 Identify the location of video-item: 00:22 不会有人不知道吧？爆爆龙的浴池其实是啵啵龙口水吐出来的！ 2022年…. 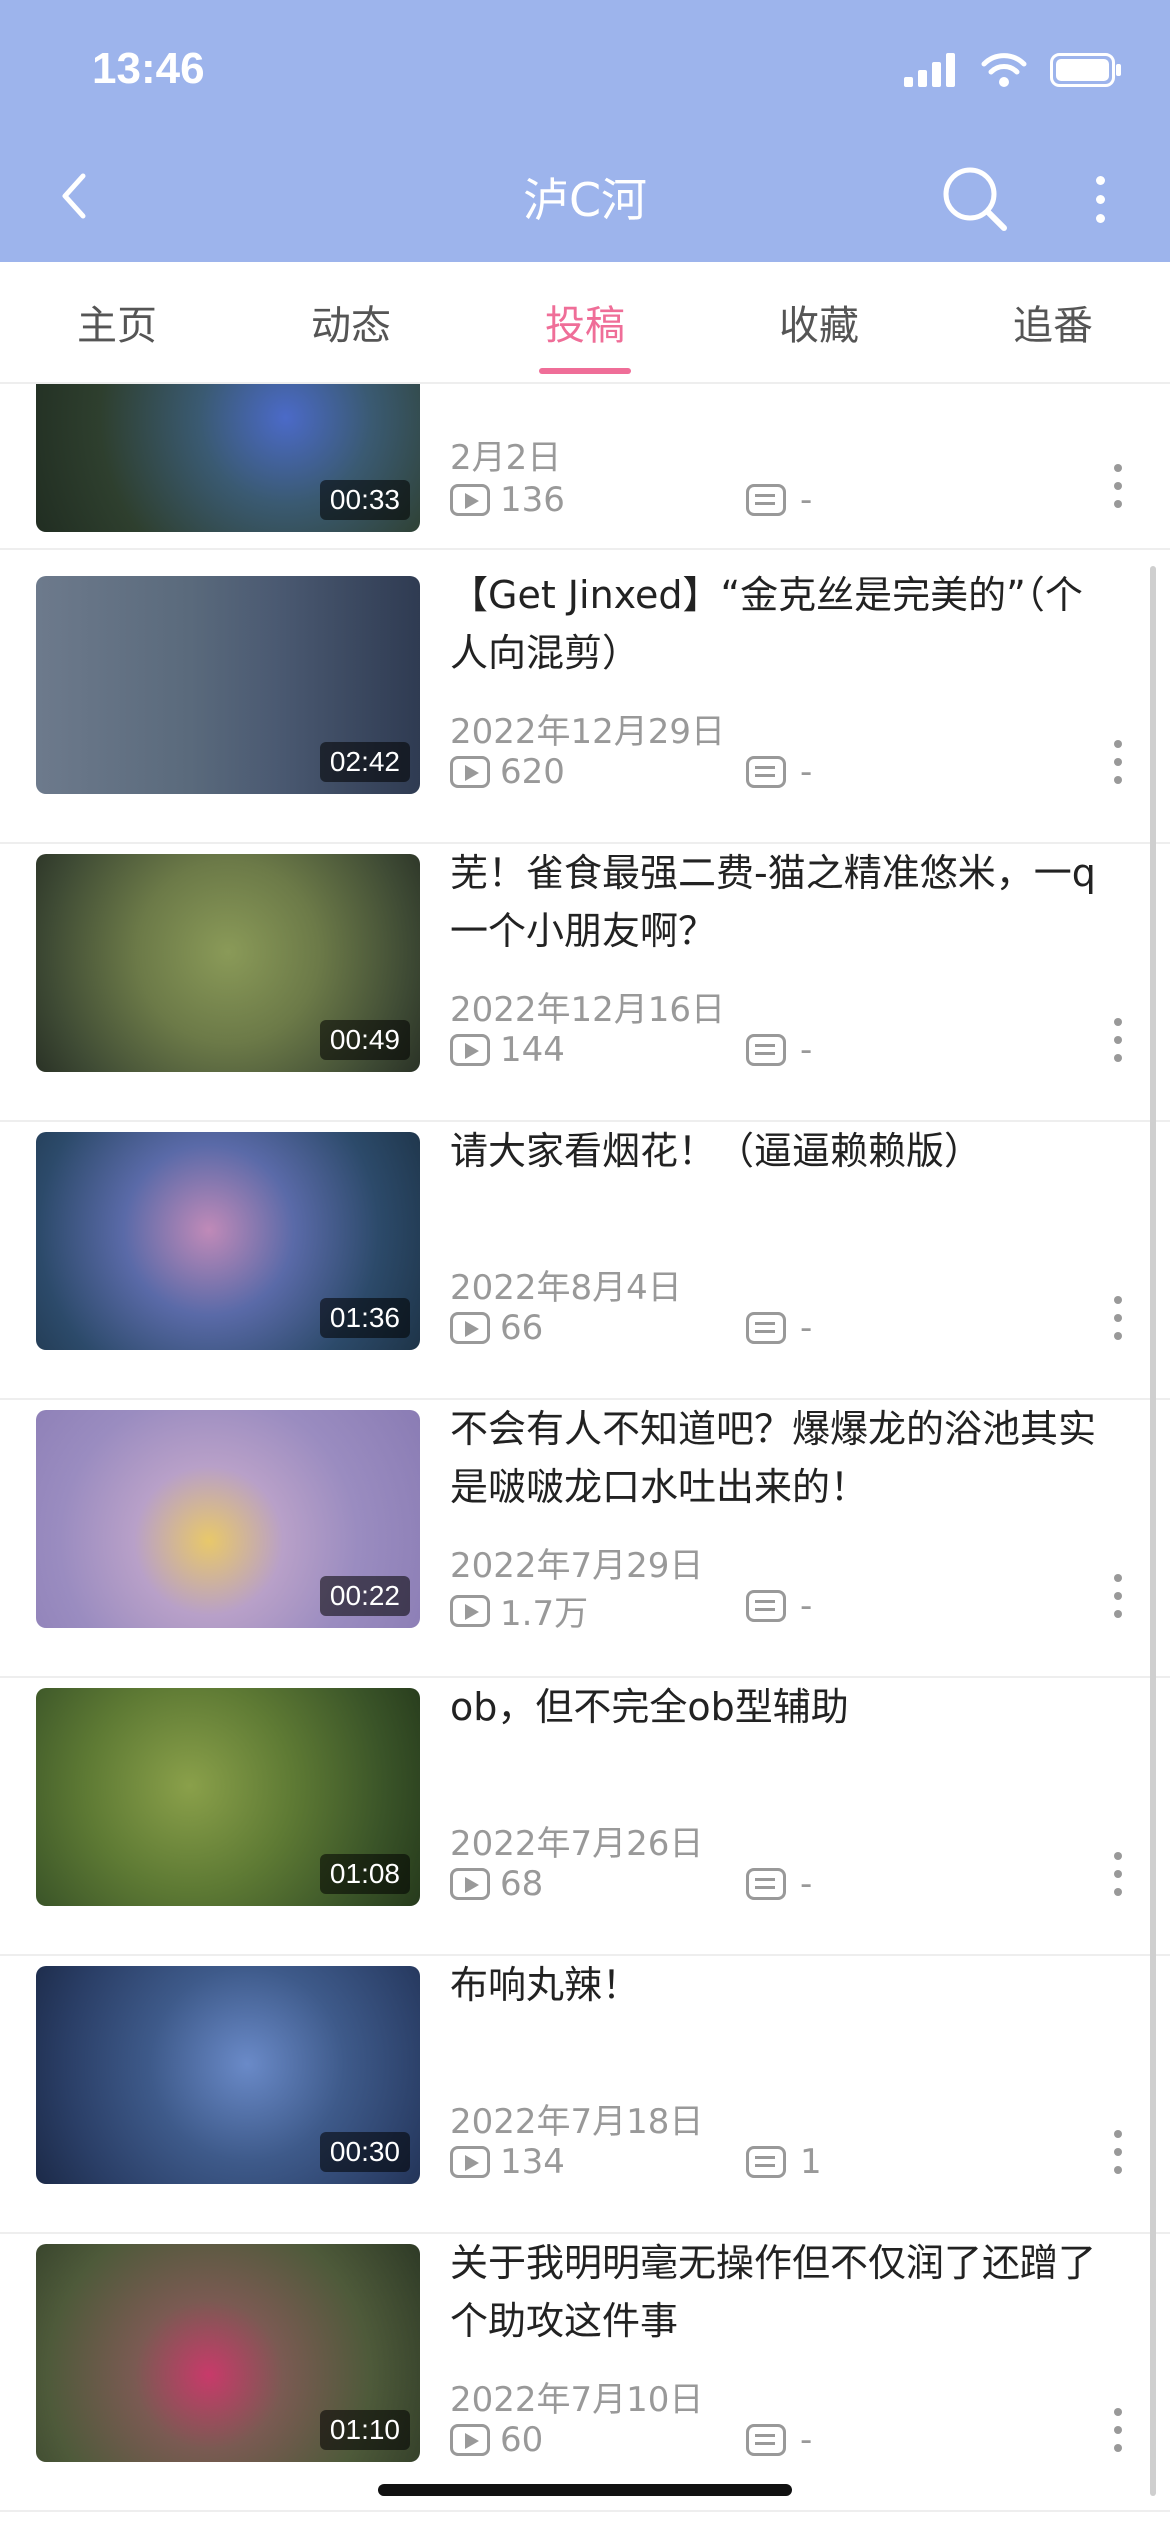
(585, 1538).